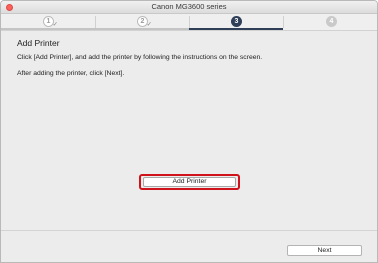 The width and height of the screenshot is (378, 263). What do you see at coordinates (324, 250) in the screenshot?
I see `next-button: Next` at bounding box center [324, 250].